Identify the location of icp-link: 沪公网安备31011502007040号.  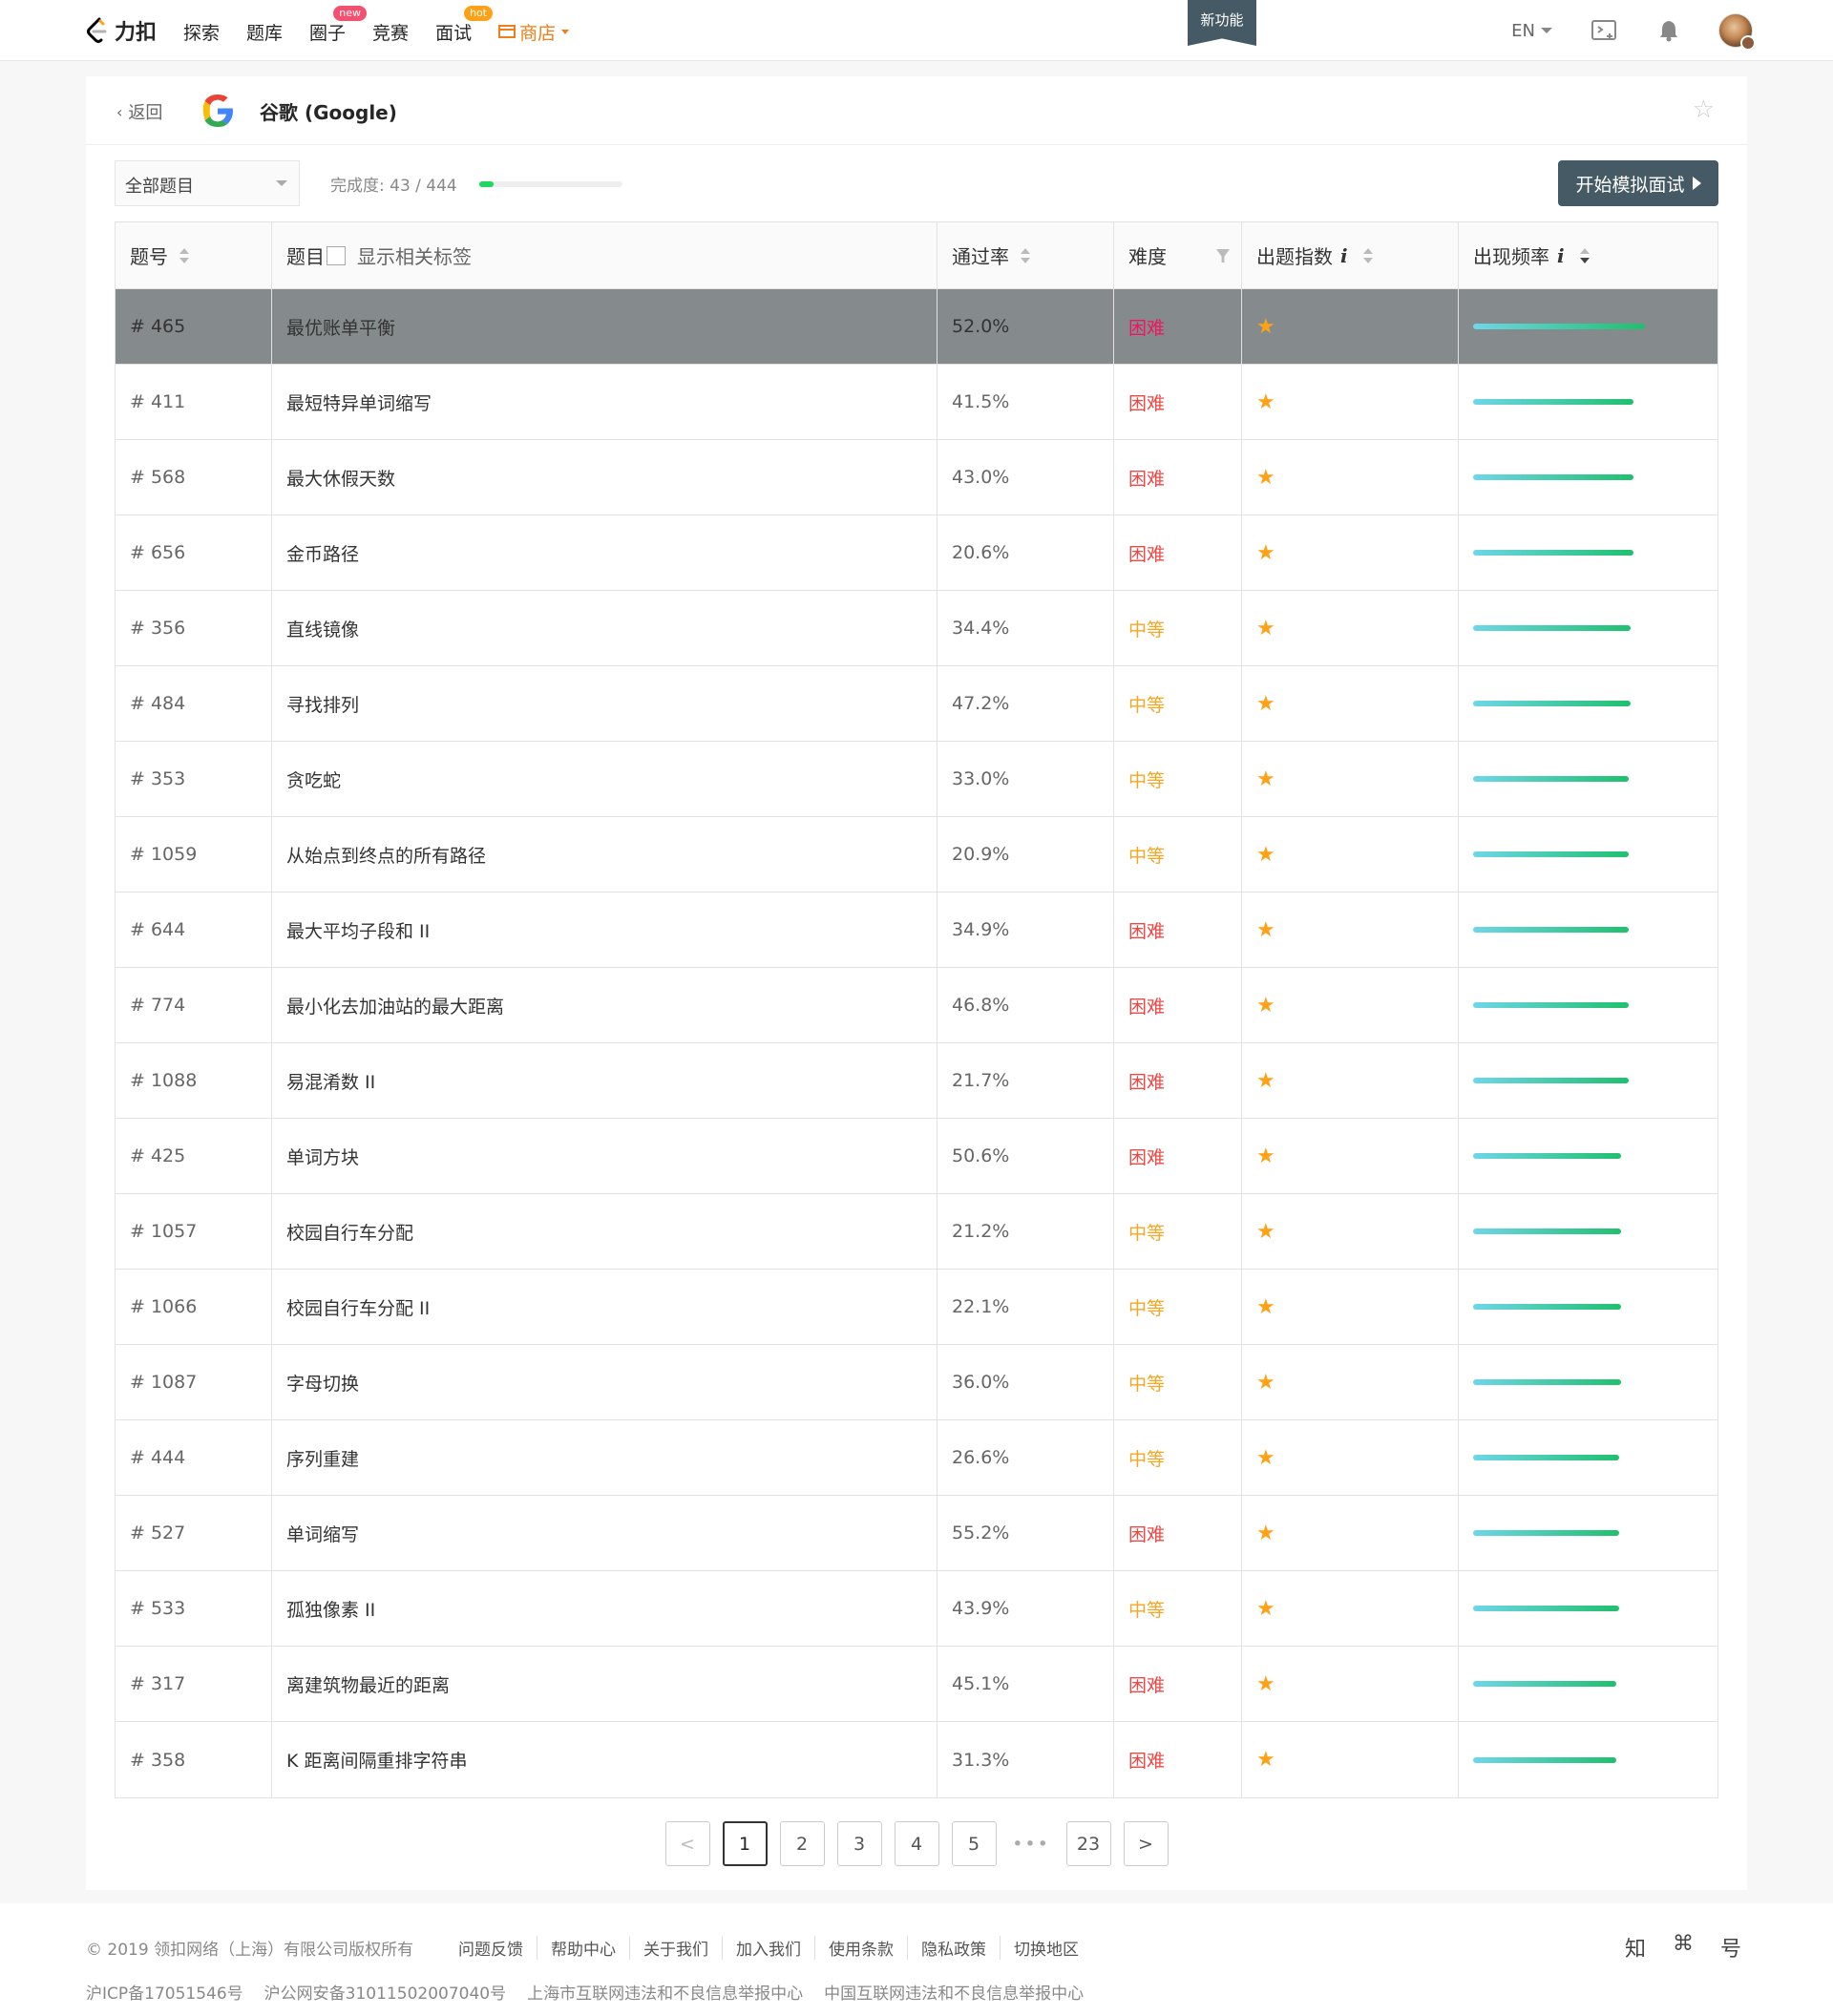
(385, 1992).